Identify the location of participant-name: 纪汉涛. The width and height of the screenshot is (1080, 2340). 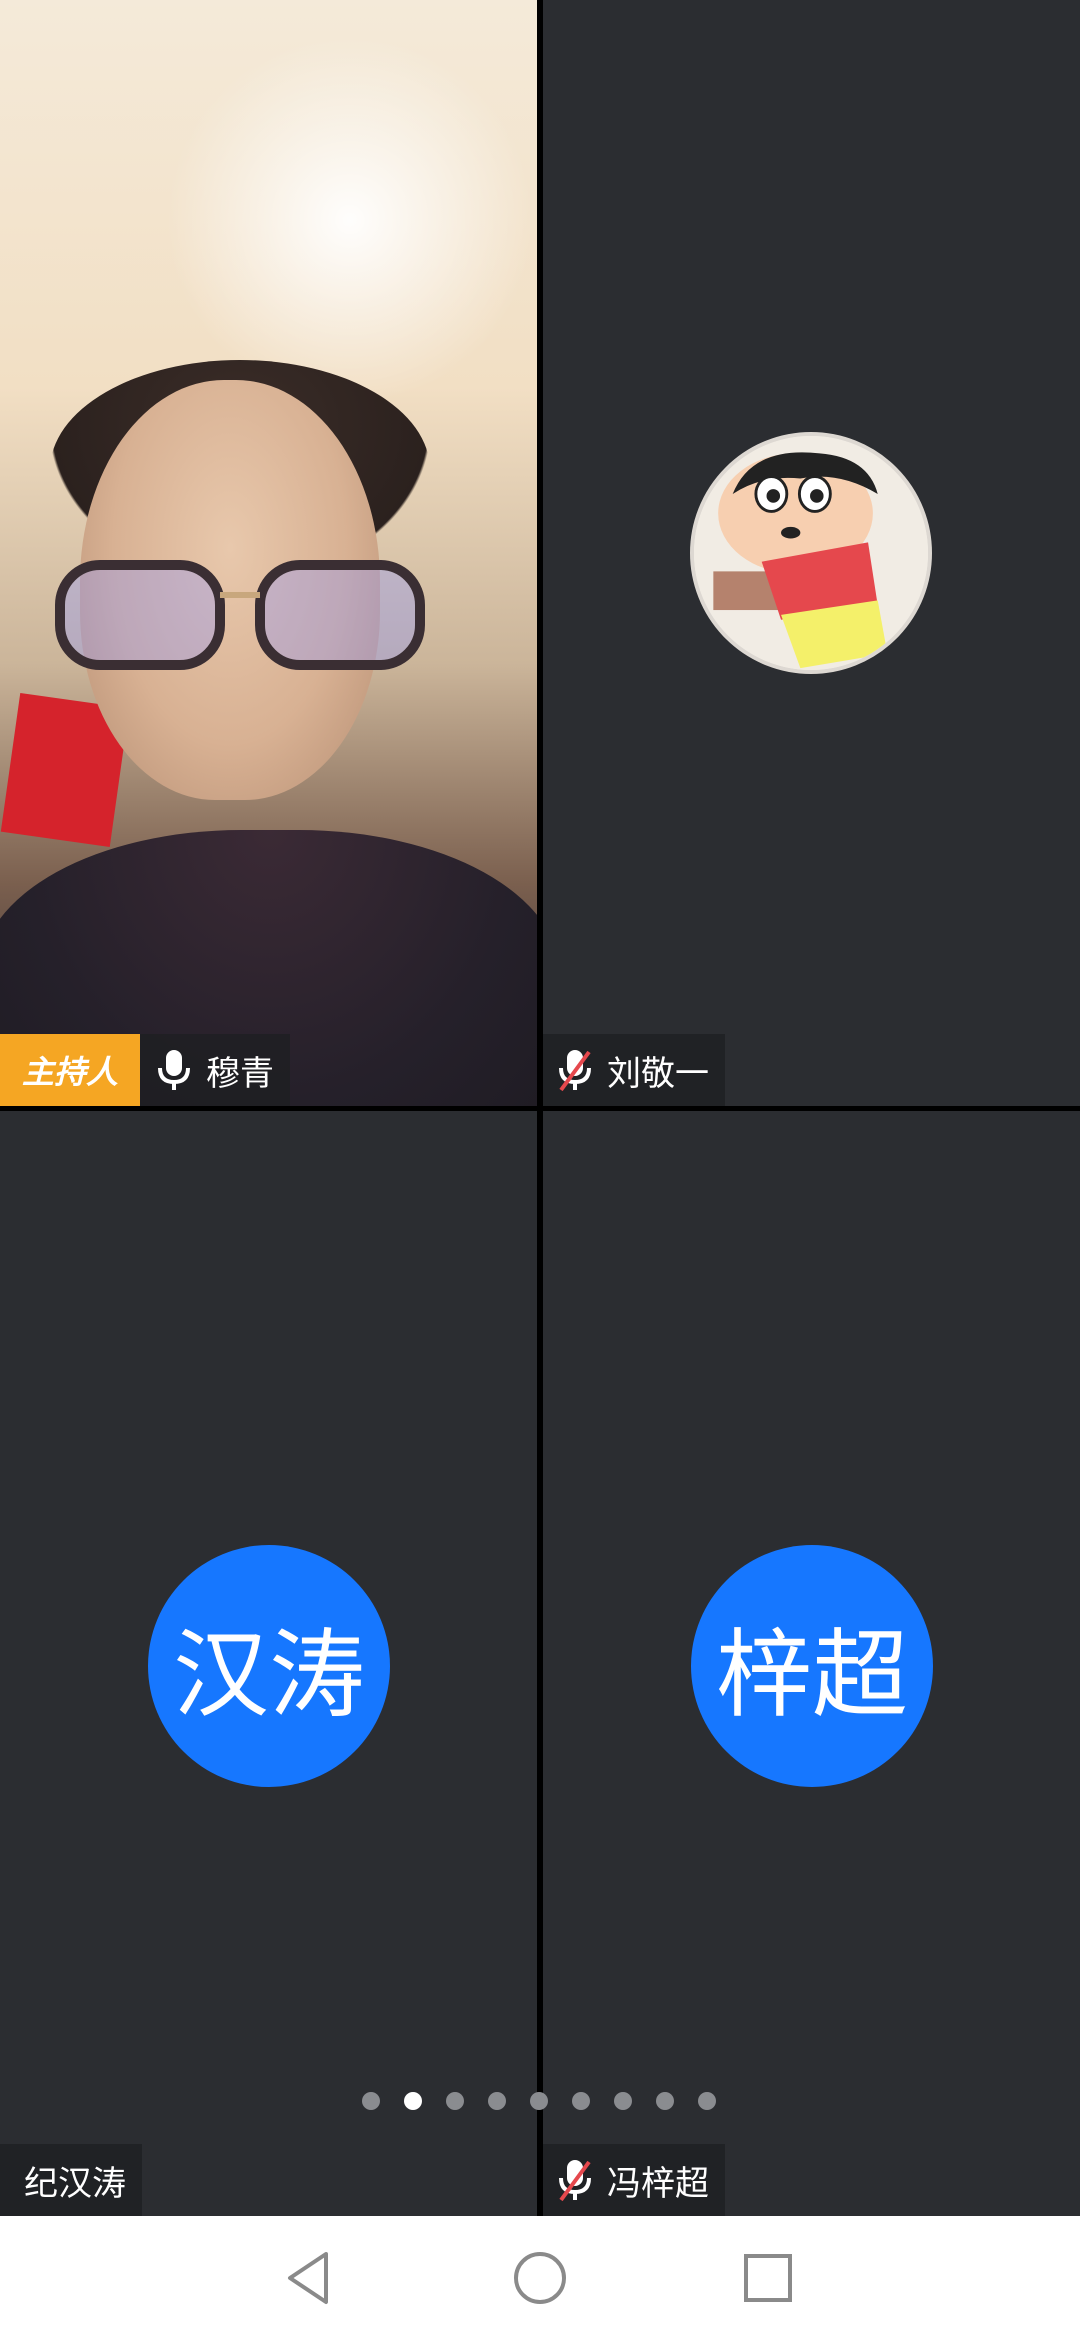
(75, 2183).